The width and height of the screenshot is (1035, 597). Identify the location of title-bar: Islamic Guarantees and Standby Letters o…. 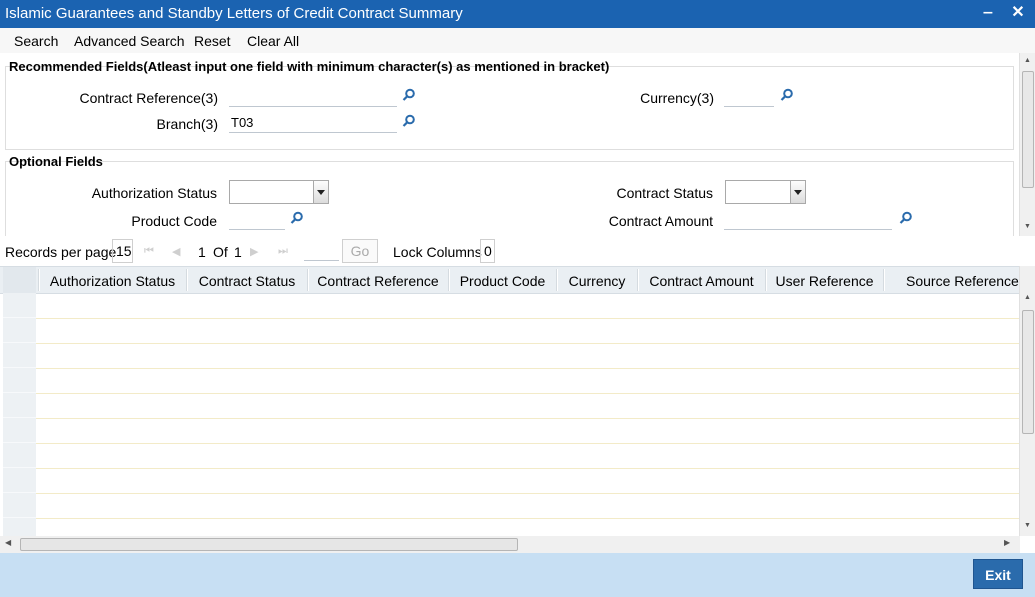
(517, 14).